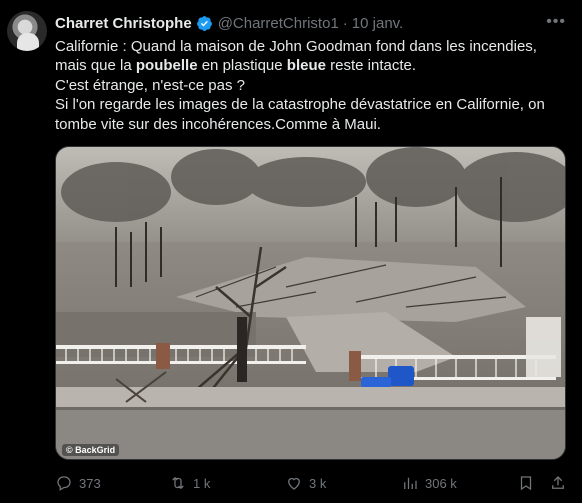 The height and width of the screenshot is (503, 582). What do you see at coordinates (242, 66) in the screenshot?
I see `text-span: en plastique` at bounding box center [242, 66].